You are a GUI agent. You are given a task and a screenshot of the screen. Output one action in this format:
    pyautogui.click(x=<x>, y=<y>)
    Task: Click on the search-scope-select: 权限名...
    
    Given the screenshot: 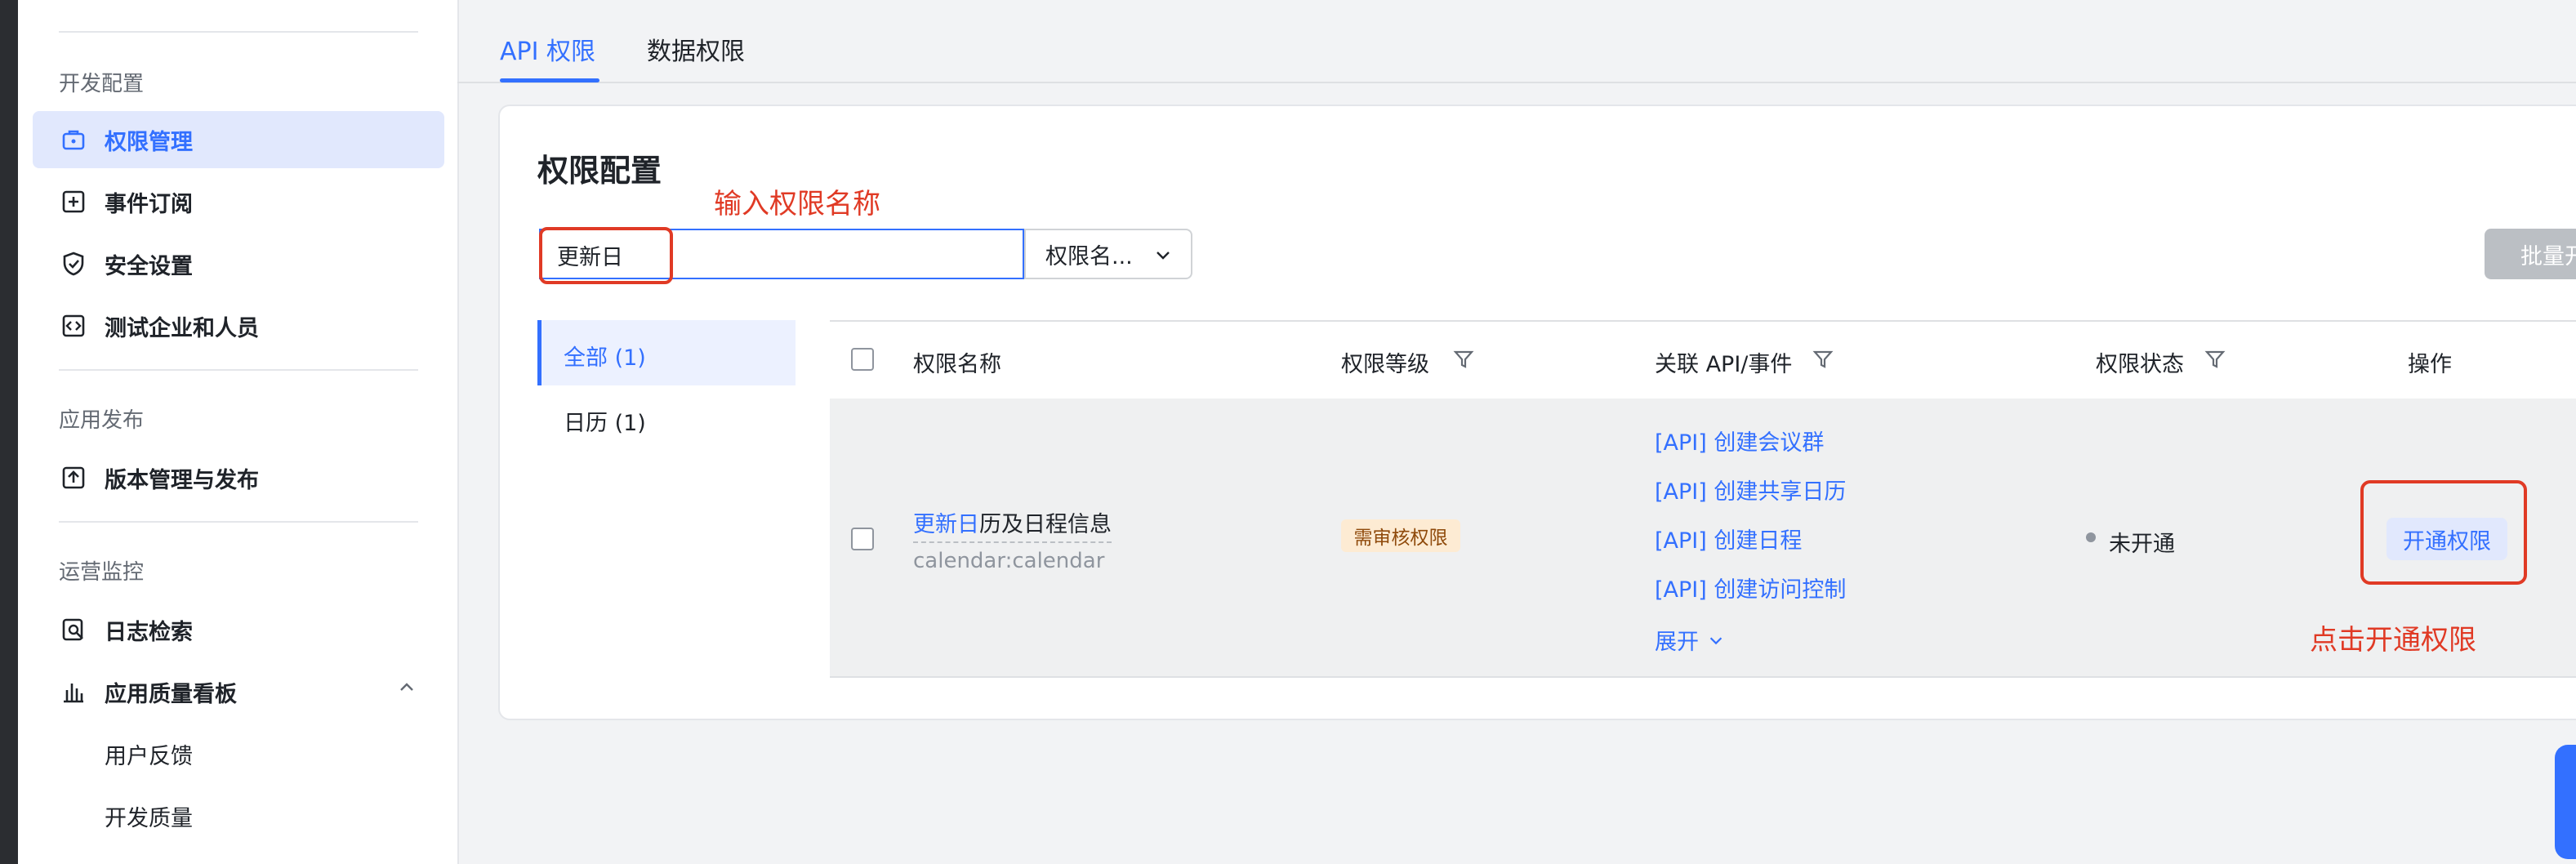 What is the action you would take?
    pyautogui.click(x=1108, y=254)
    